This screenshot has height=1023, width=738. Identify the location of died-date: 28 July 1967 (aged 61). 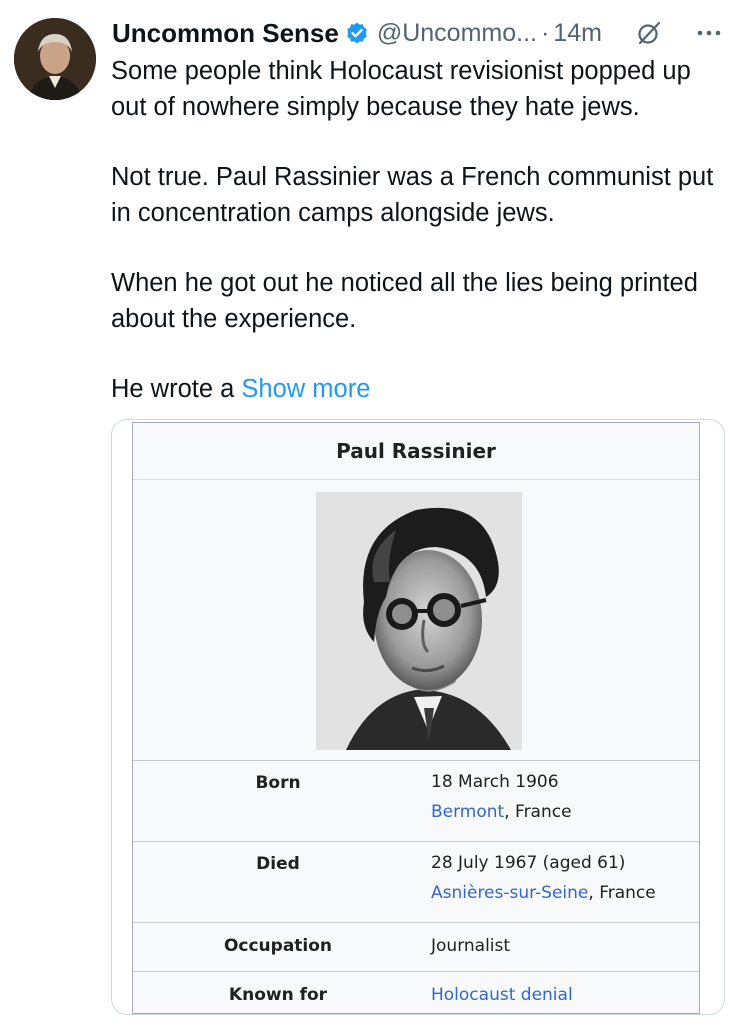
(528, 863).